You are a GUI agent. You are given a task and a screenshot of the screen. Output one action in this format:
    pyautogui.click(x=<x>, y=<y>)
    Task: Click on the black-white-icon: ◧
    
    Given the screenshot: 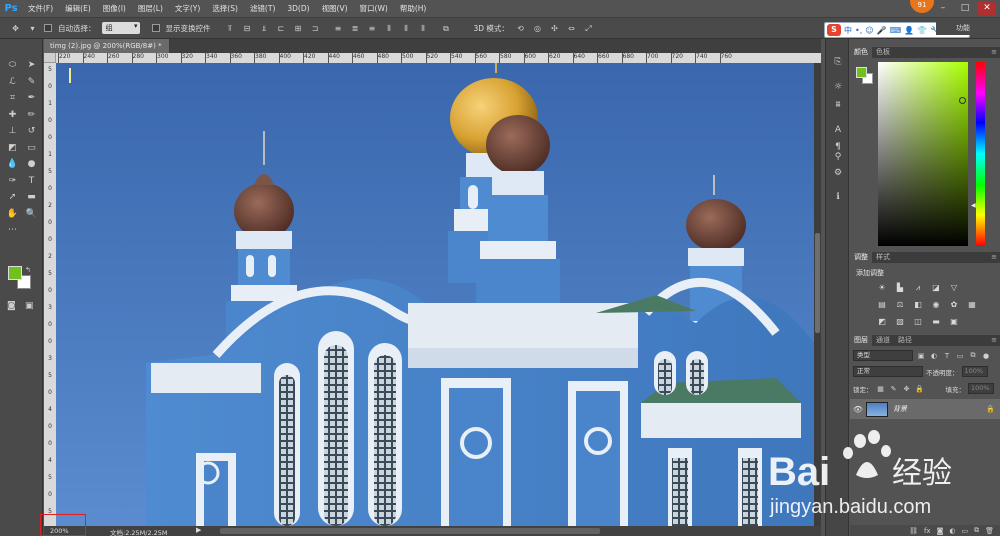 What is the action you would take?
    pyautogui.click(x=918, y=305)
    